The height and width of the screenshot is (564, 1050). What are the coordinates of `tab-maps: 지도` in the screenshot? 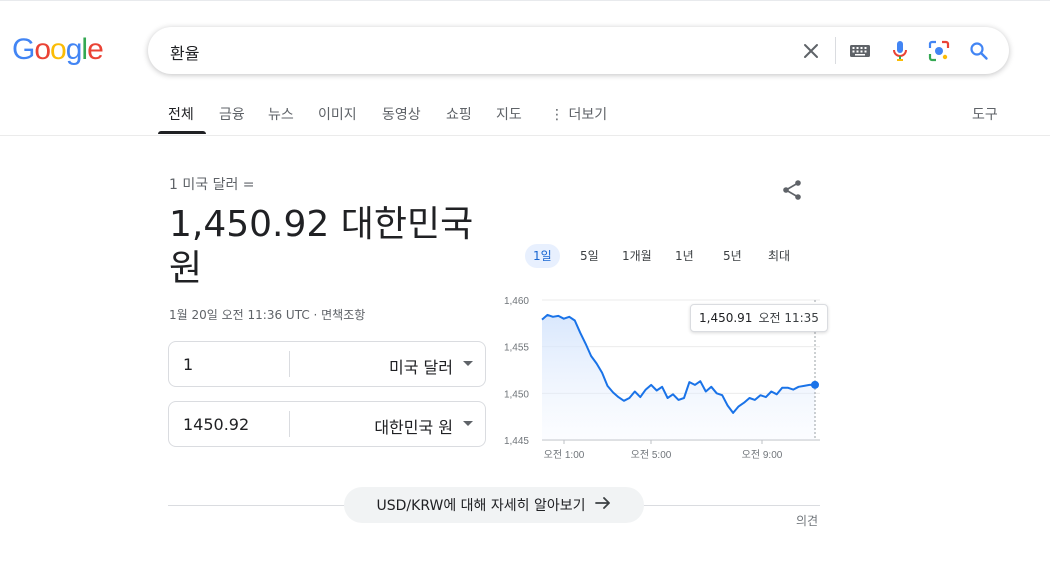 It's located at (509, 114).